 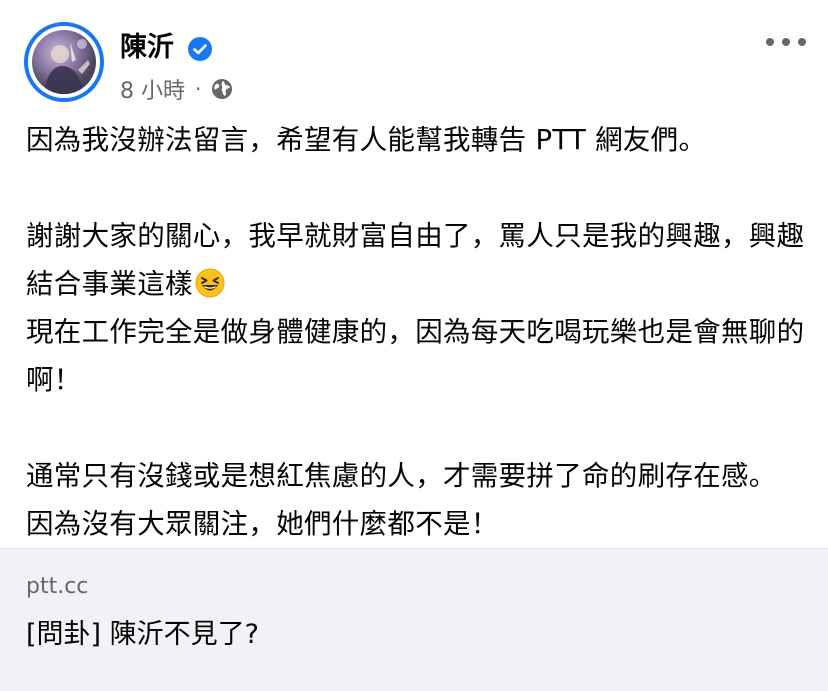 I want to click on avatar-story-ring, so click(x=64, y=62).